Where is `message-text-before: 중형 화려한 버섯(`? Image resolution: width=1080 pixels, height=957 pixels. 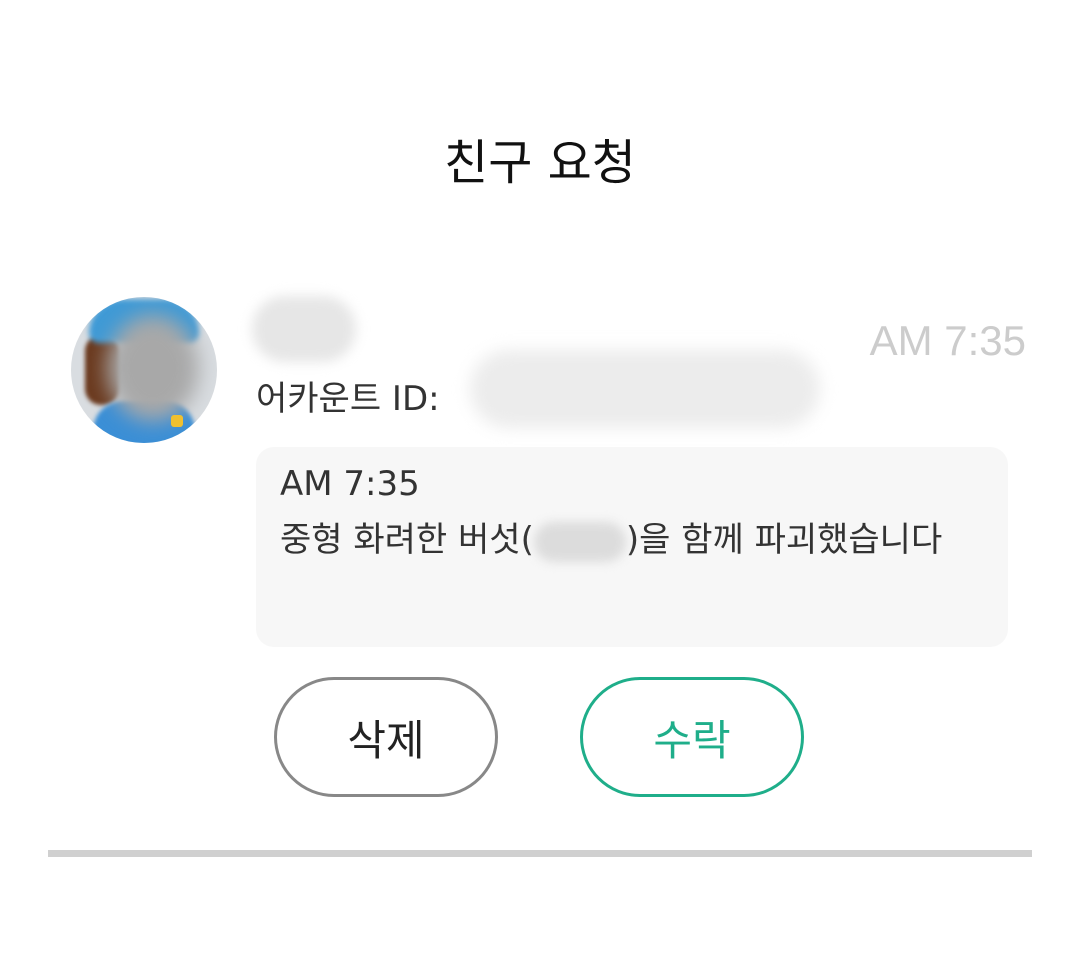
message-text-before: 중형 화려한 버섯( is located at coordinates (407, 540).